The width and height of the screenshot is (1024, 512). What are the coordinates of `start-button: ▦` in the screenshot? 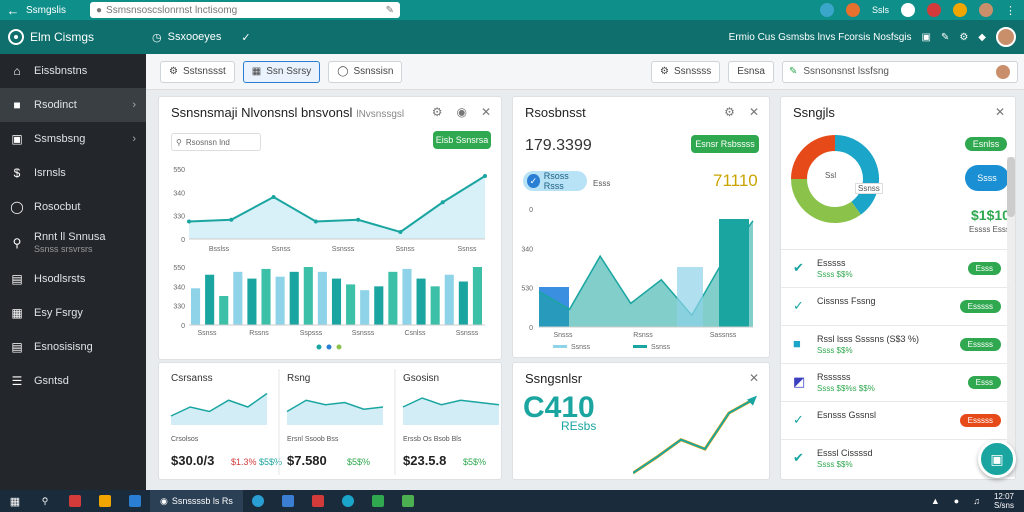 It's located at (15, 501).